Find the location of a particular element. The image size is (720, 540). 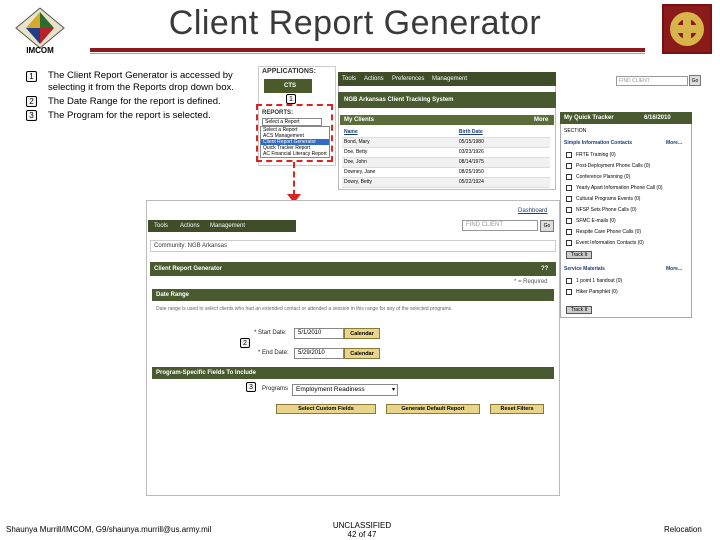

marker-2: 2 is located at coordinates (245, 343).